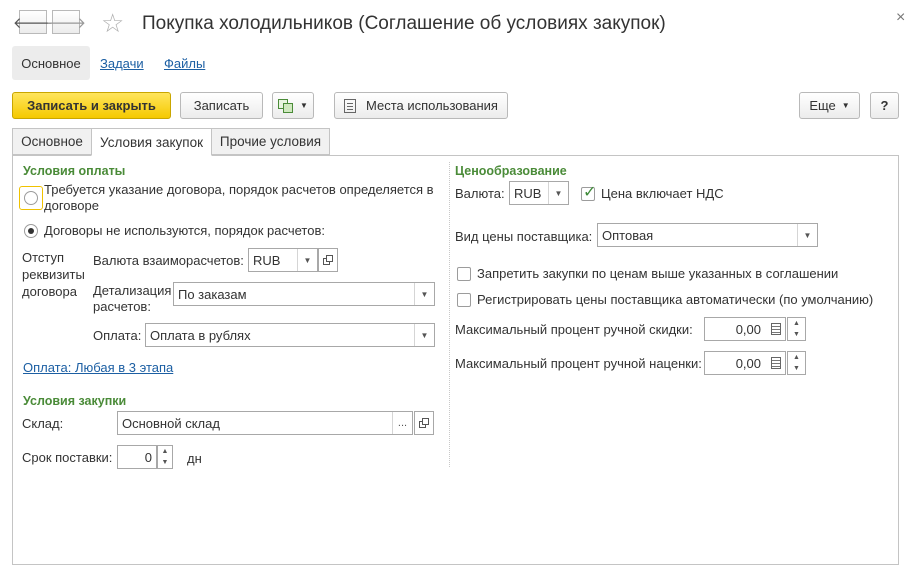 The height and width of the screenshot is (576, 916). Describe the element at coordinates (748, 329) in the screenshot. I see `max-discount-value: 0,00` at that location.